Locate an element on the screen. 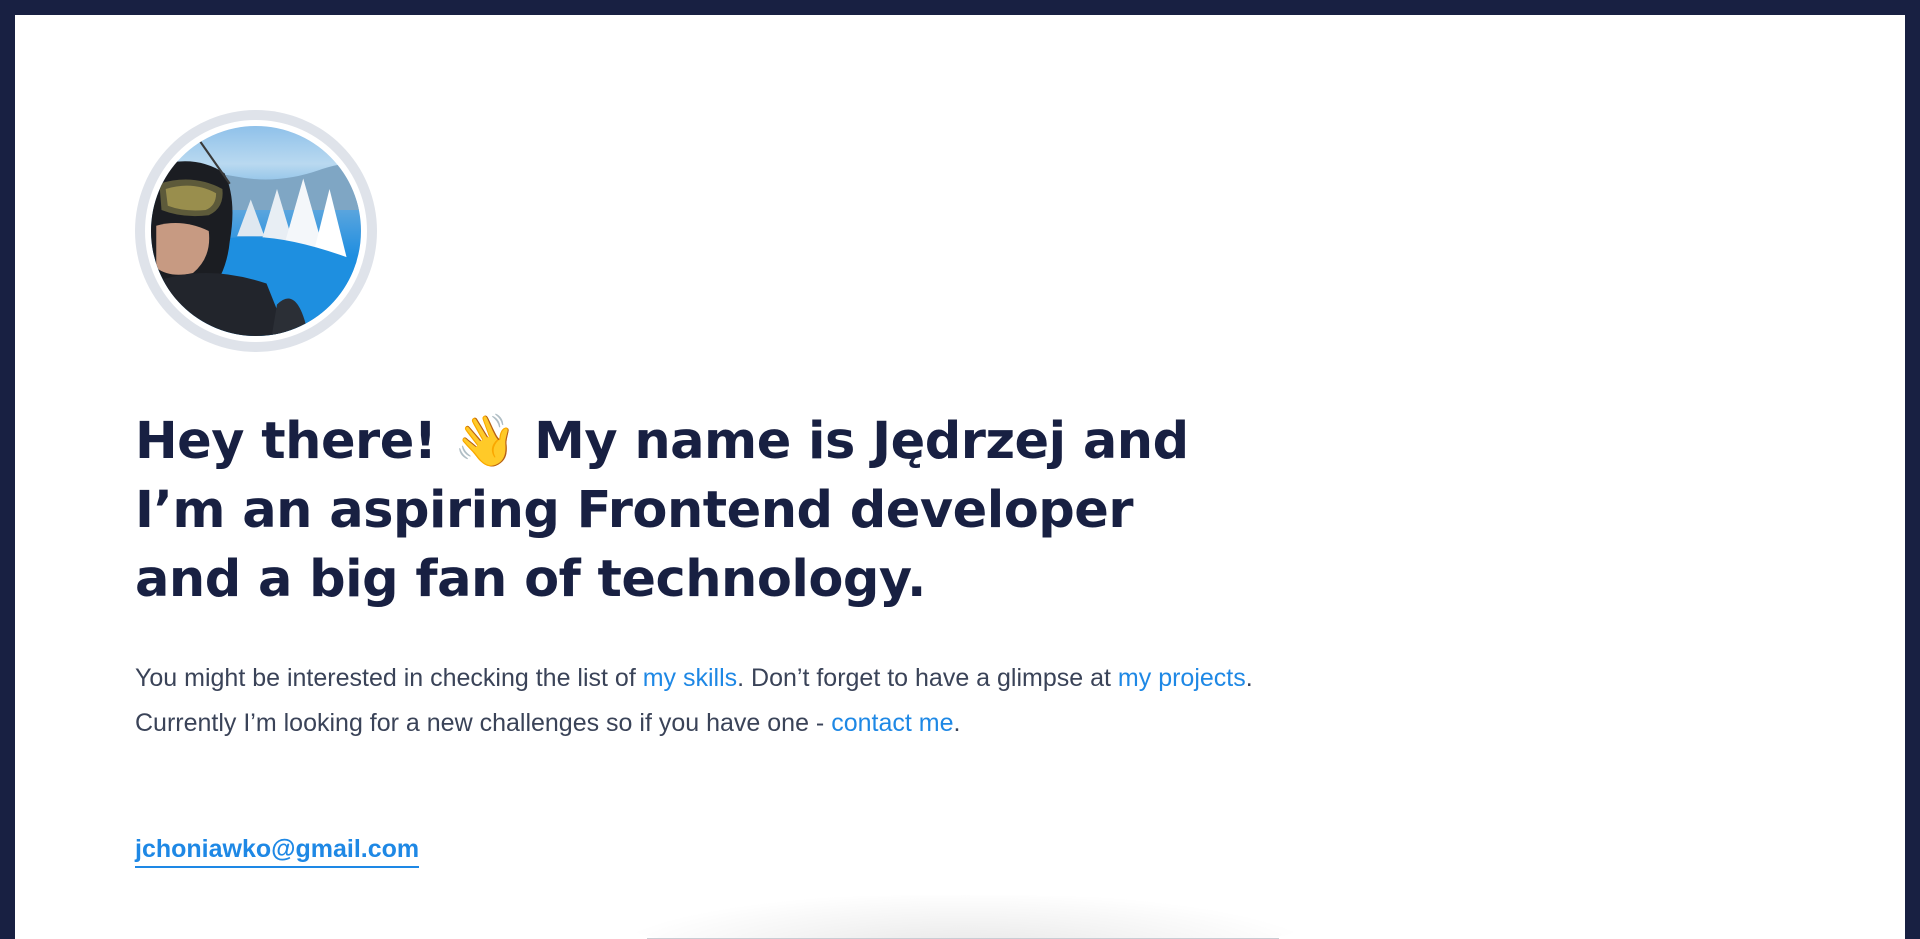 This screenshot has width=1920, height=939. profile-photo-illustration is located at coordinates (256, 233).